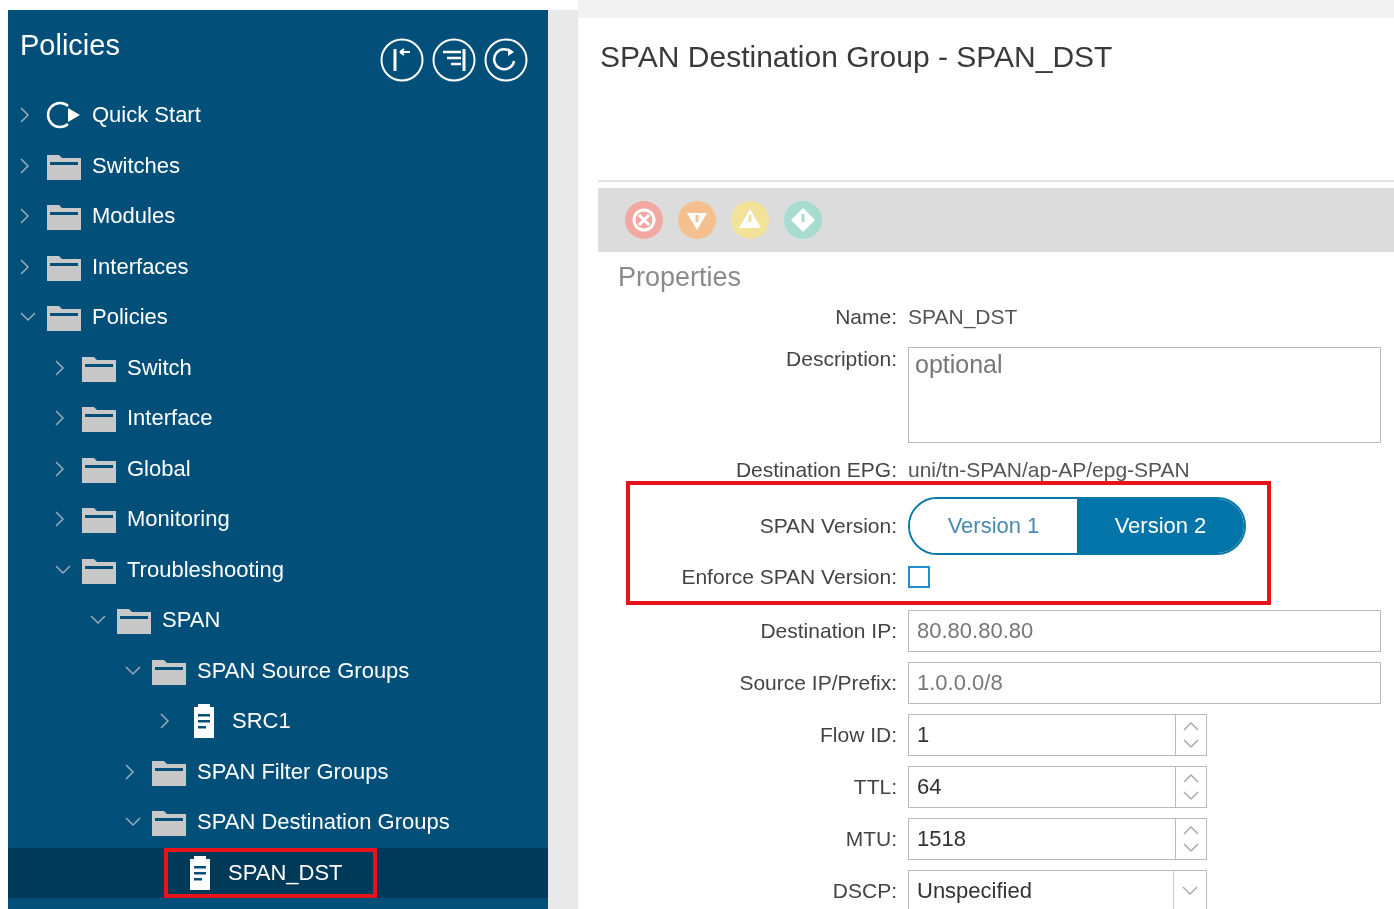 This screenshot has width=1394, height=909. Describe the element at coordinates (750, 220) in the screenshot. I see `warning-icon` at that location.